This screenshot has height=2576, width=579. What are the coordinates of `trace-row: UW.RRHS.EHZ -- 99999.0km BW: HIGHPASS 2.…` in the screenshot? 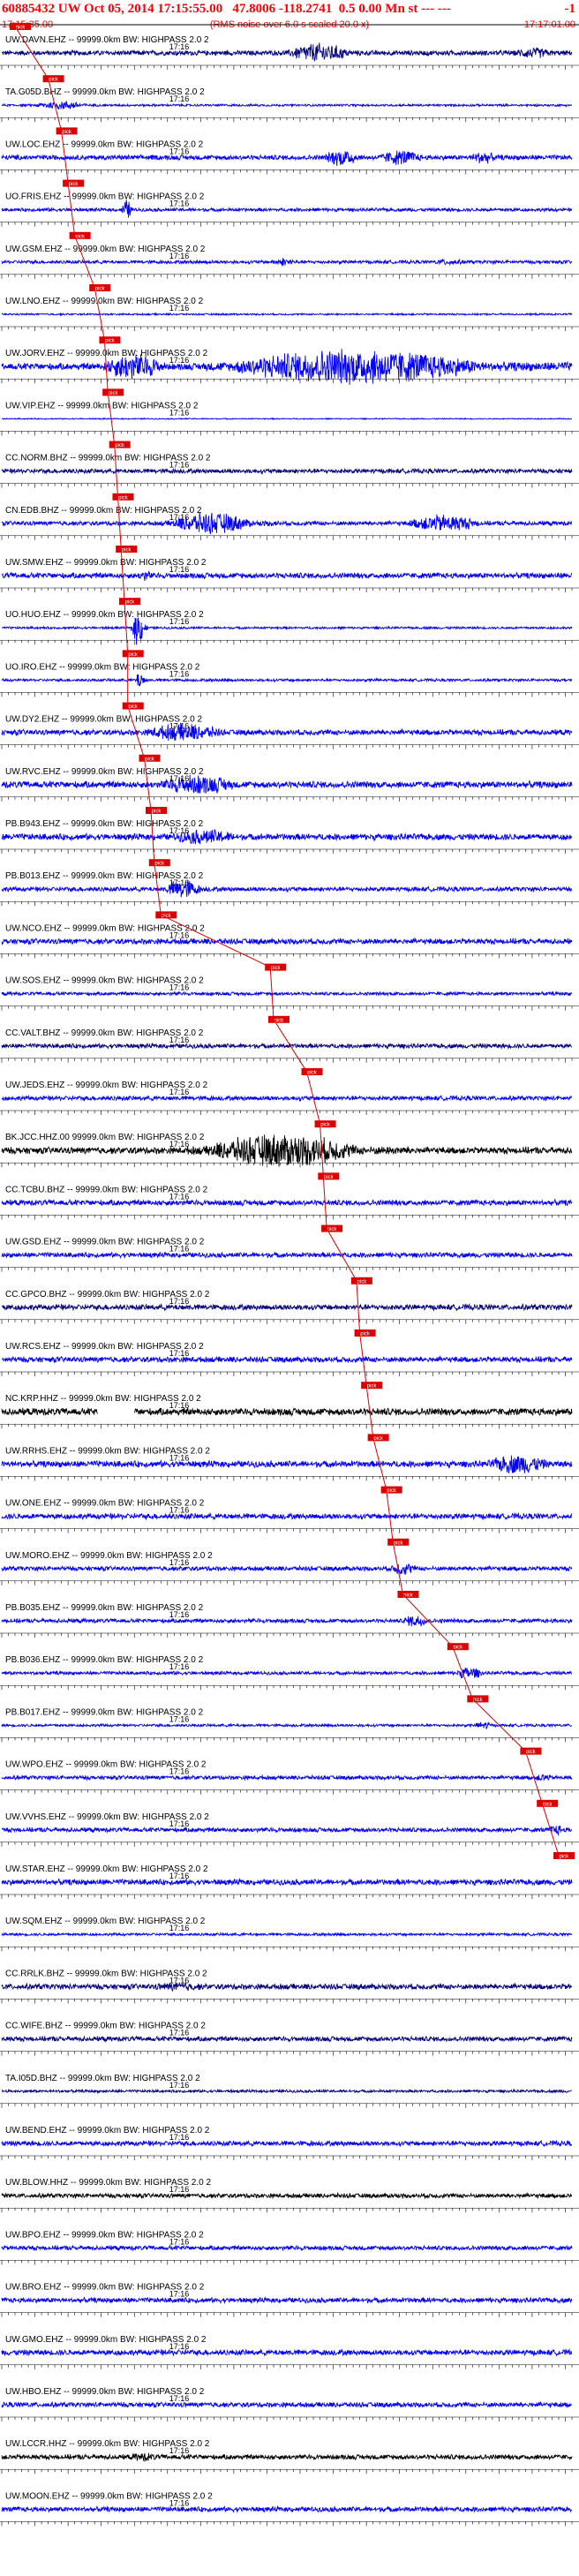 It's located at (289, 1458).